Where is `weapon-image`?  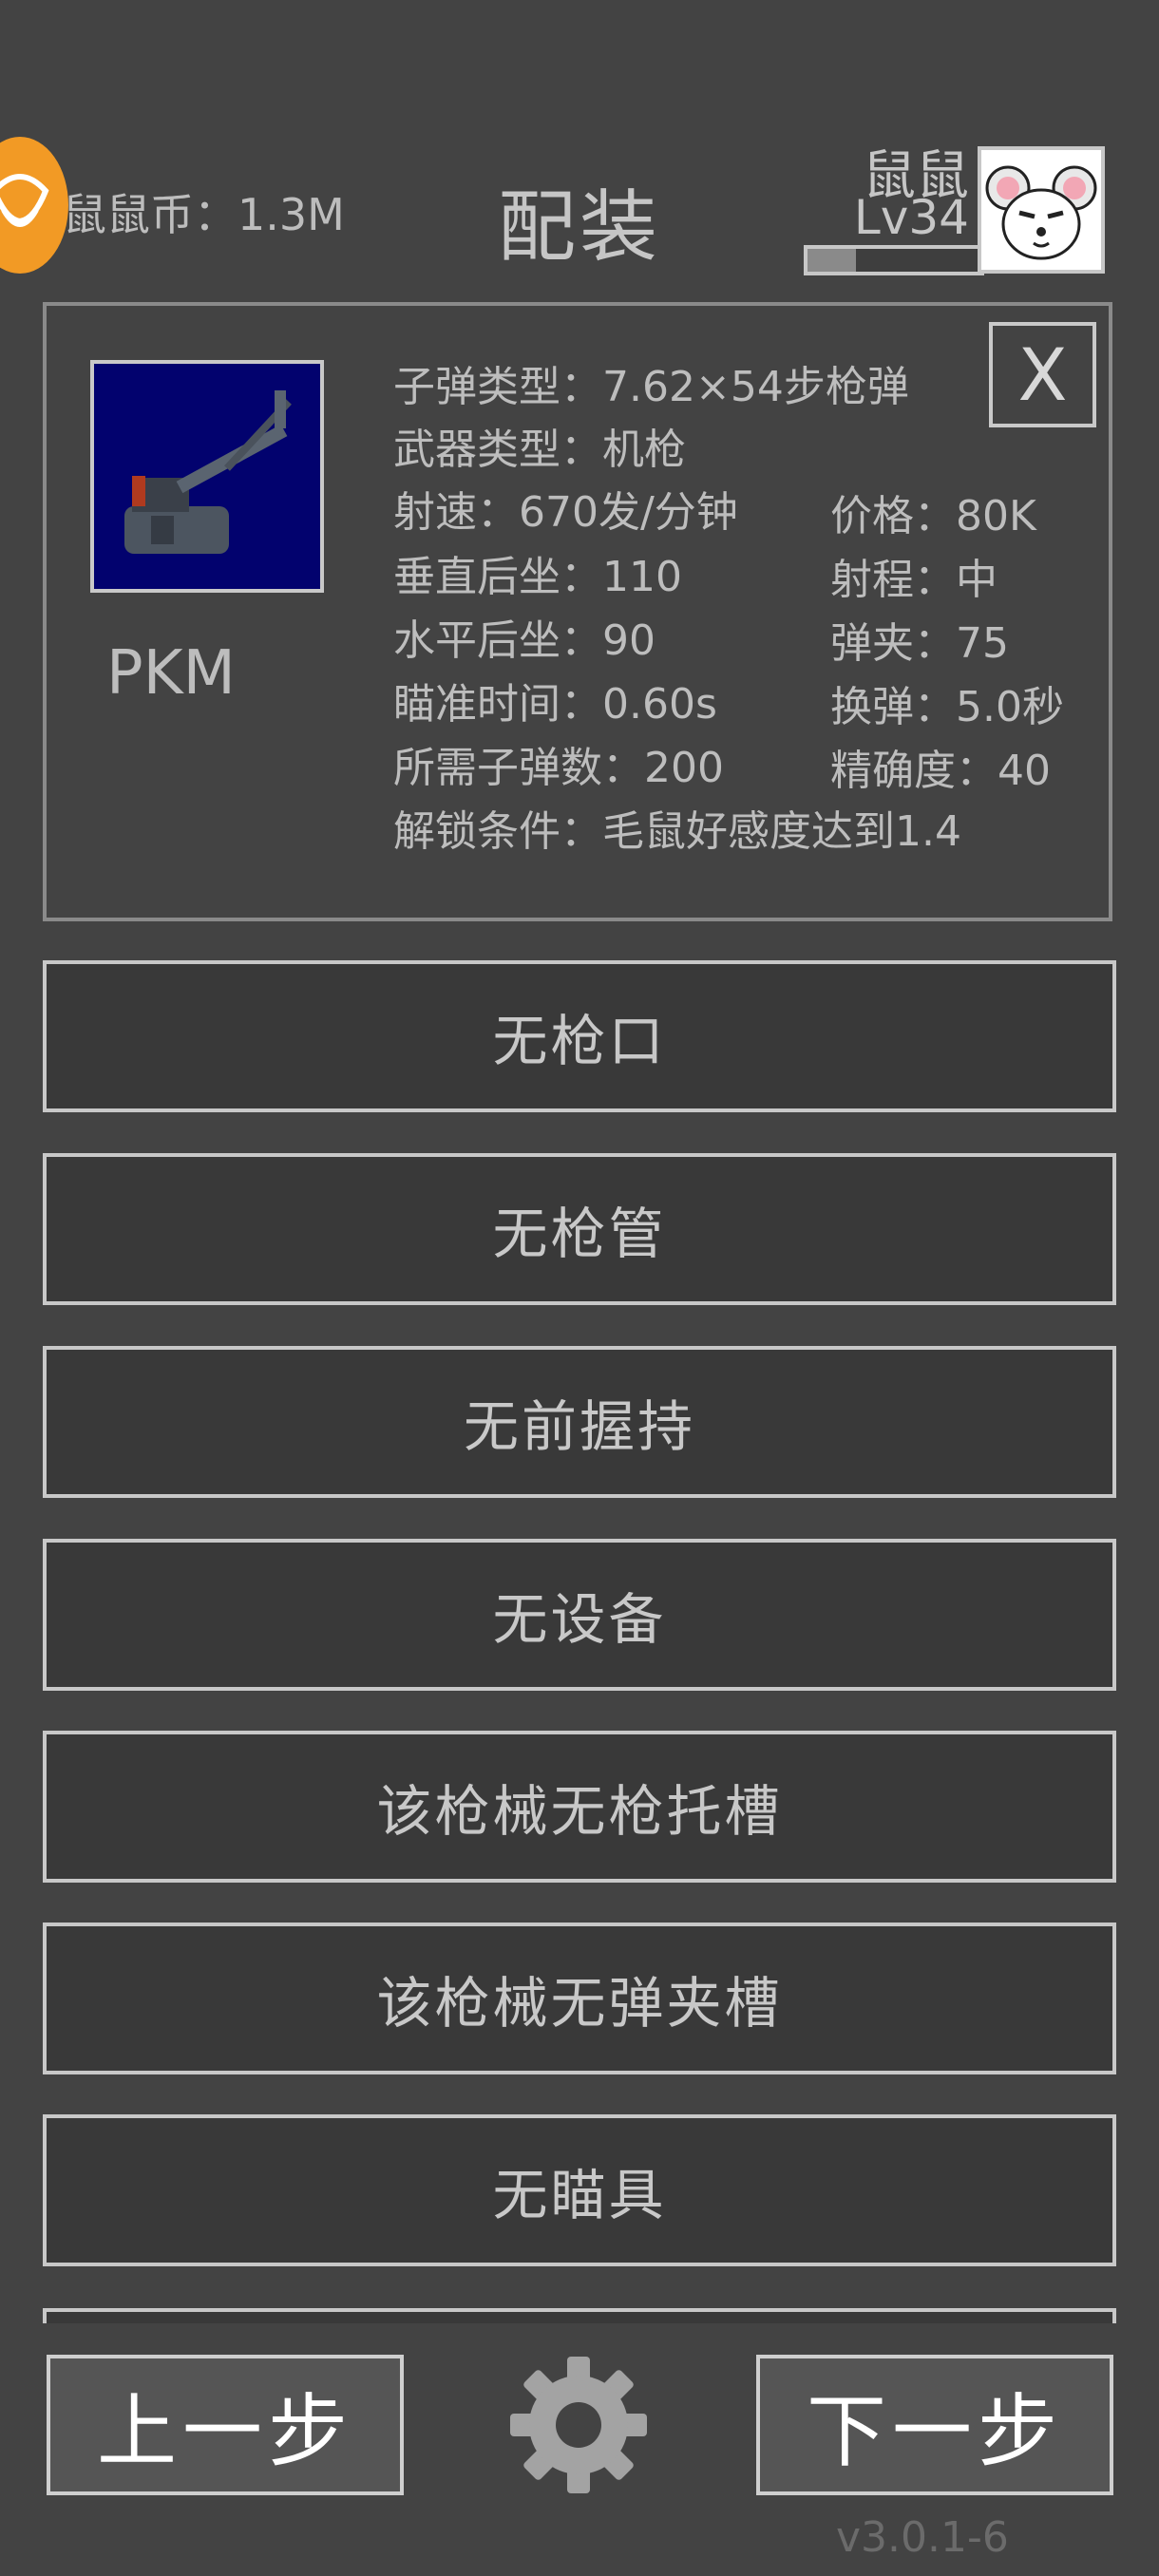
weapon-image is located at coordinates (207, 476).